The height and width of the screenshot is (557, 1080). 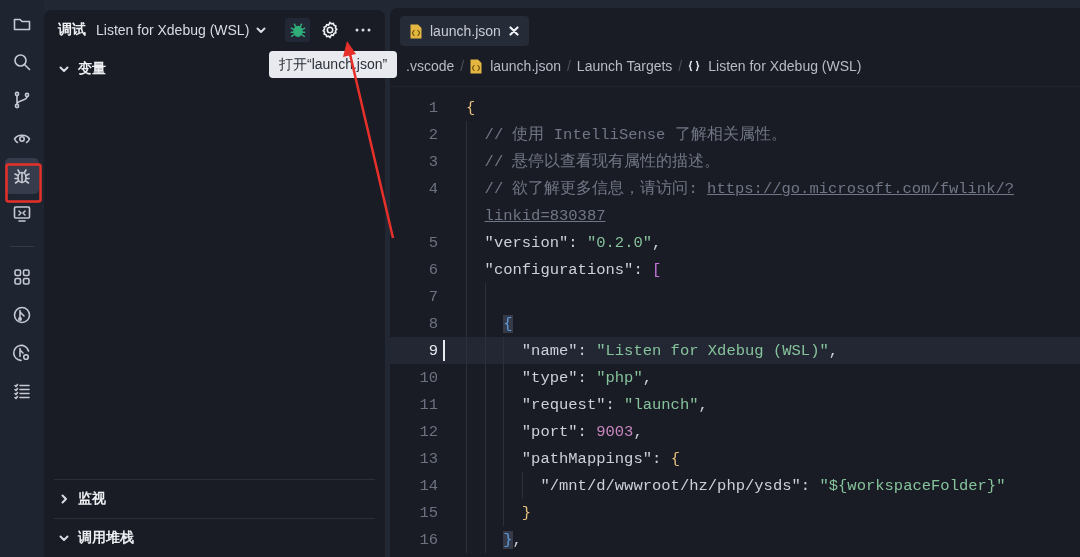 I want to click on section-header: 调用堆栈, so click(x=214, y=538).